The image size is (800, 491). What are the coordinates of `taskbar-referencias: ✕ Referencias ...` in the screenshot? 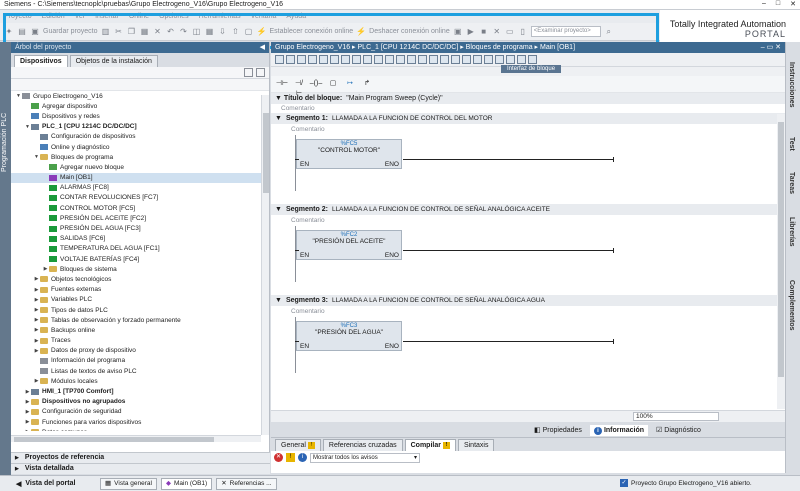 It's located at (246, 483).